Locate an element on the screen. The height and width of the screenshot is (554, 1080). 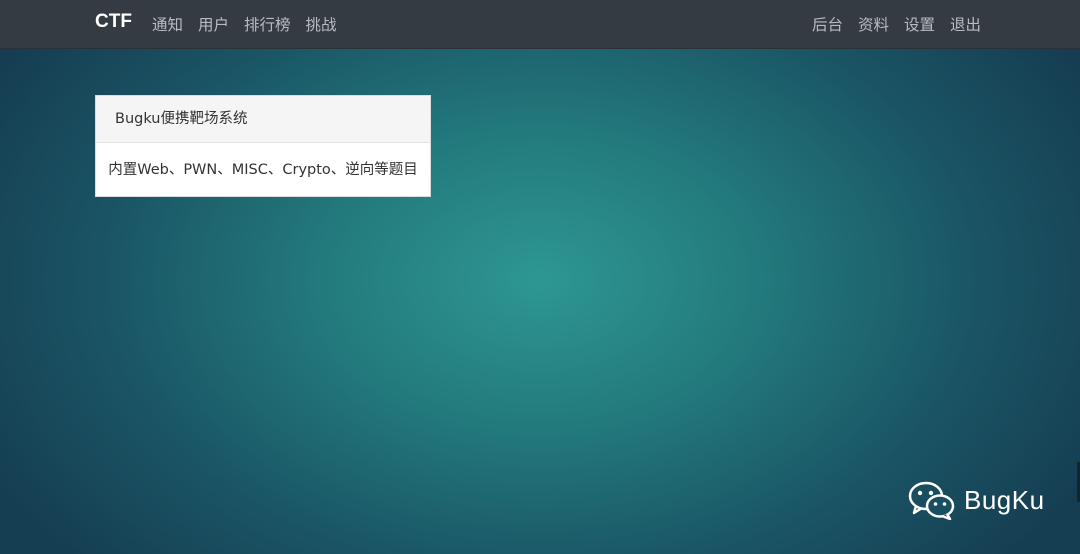
card-header: Bugku便携靶场系统 is located at coordinates (263, 119).